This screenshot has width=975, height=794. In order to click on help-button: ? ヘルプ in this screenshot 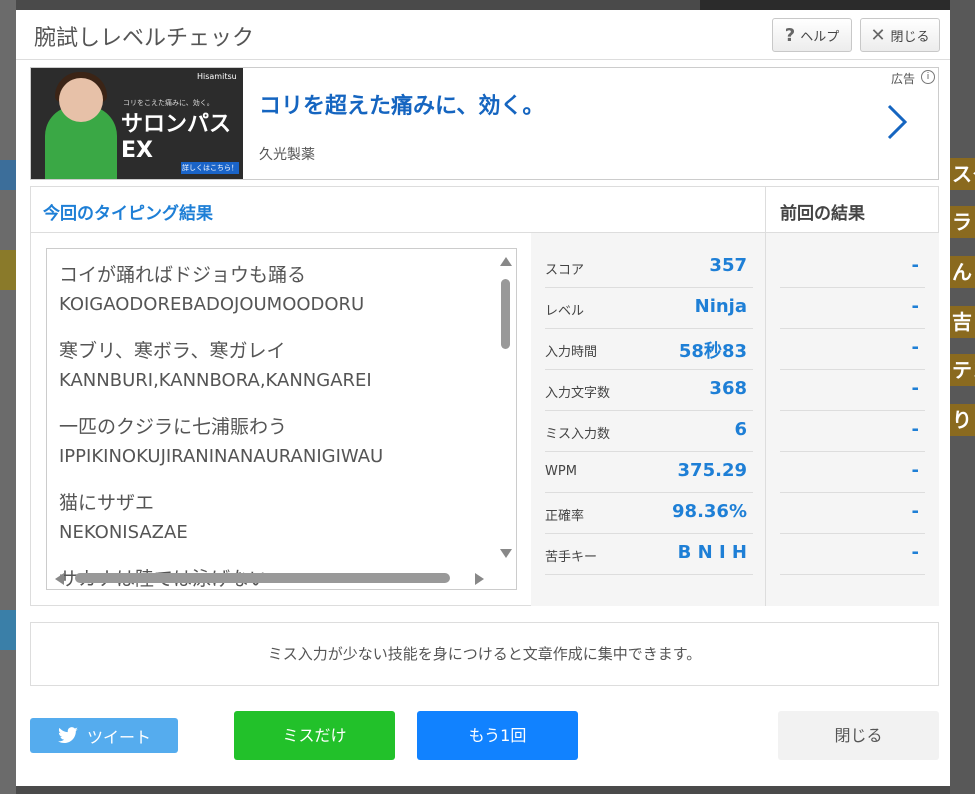, I will do `click(812, 35)`.